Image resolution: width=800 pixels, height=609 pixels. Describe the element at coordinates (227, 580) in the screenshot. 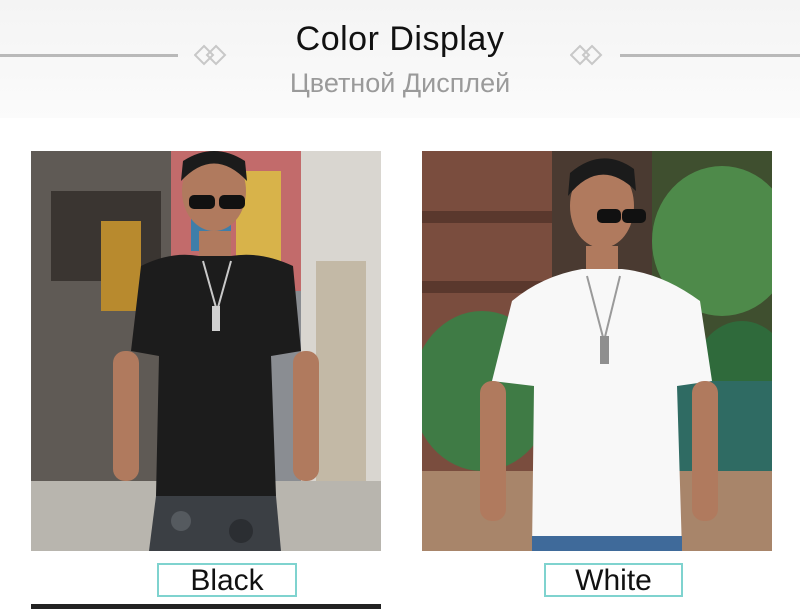

I see `color-label-black: Black` at that location.